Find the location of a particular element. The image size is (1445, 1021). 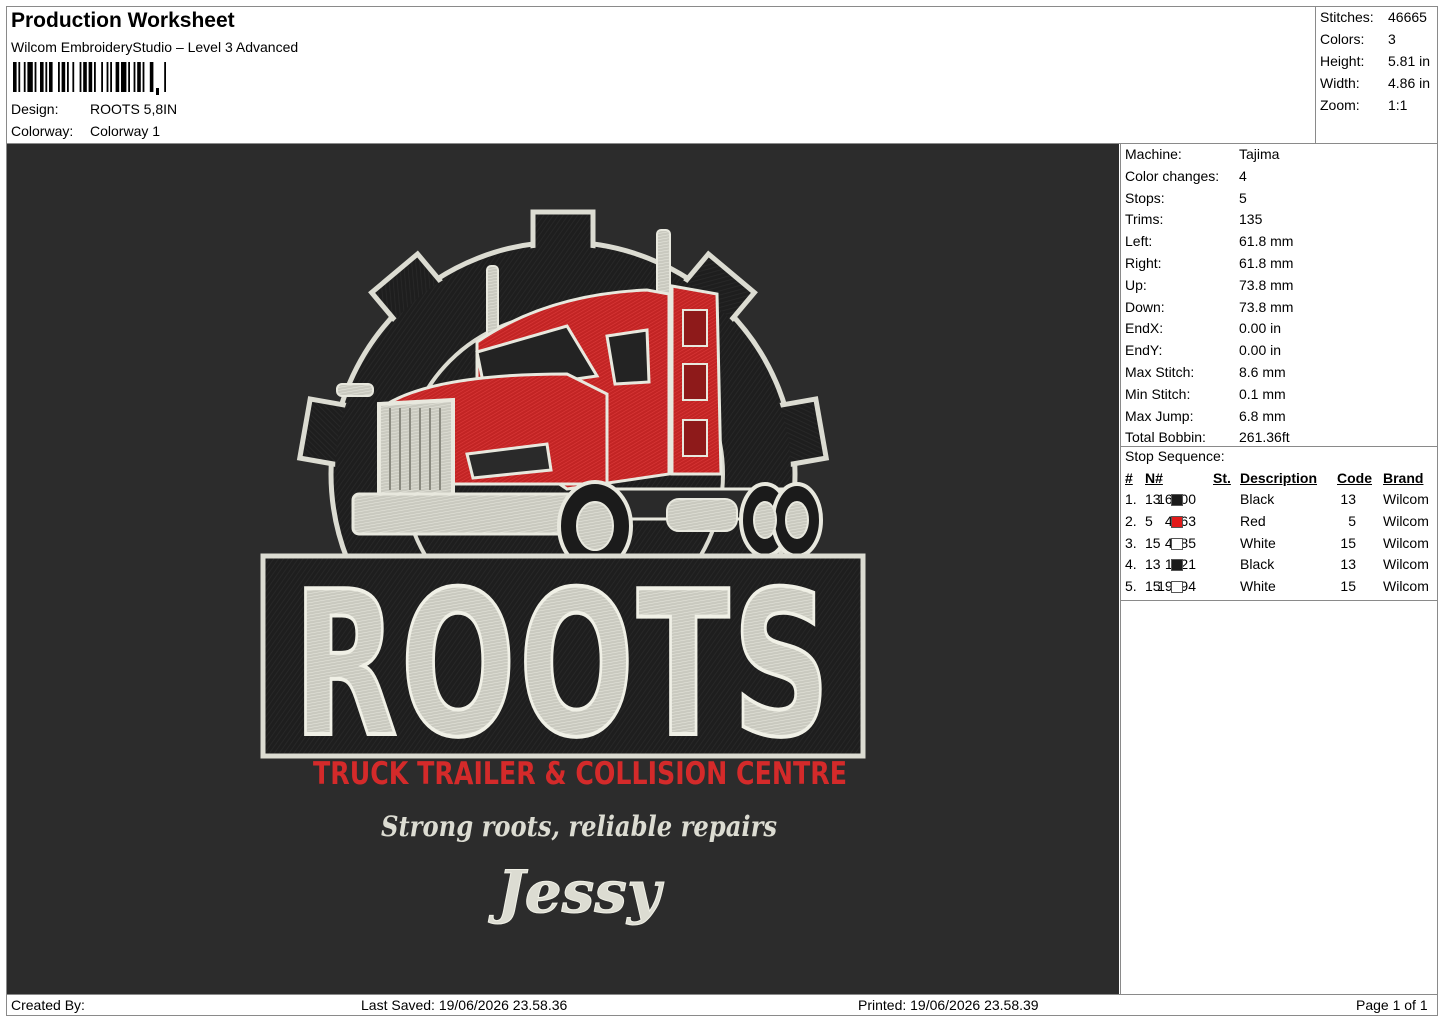

machine-prop-label: Machine: is located at coordinates (1153, 154).